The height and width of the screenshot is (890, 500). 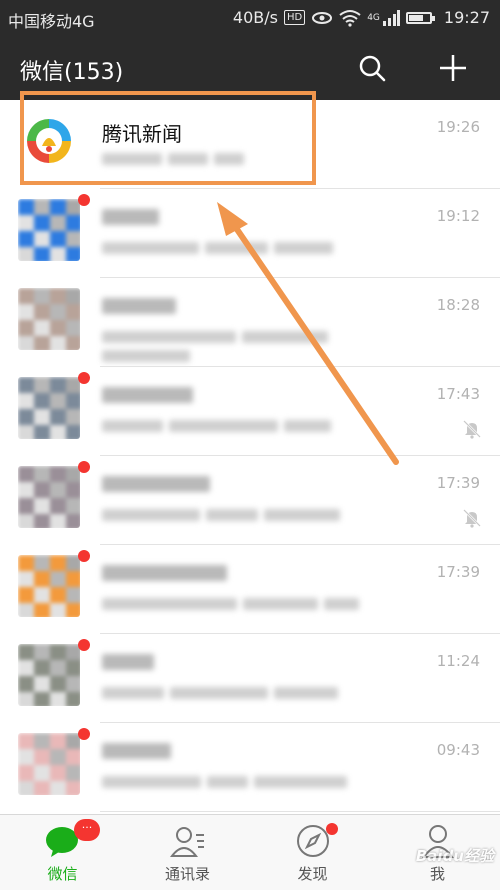 What do you see at coordinates (62, 852) in the screenshot?
I see `tab-chats: ··· 微信` at bounding box center [62, 852].